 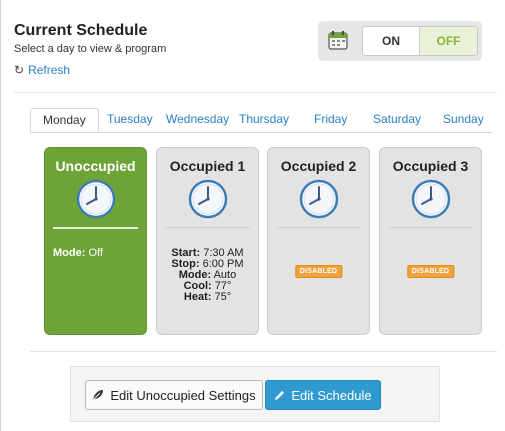 What do you see at coordinates (98, 395) in the screenshot?
I see `leaf-icon` at bounding box center [98, 395].